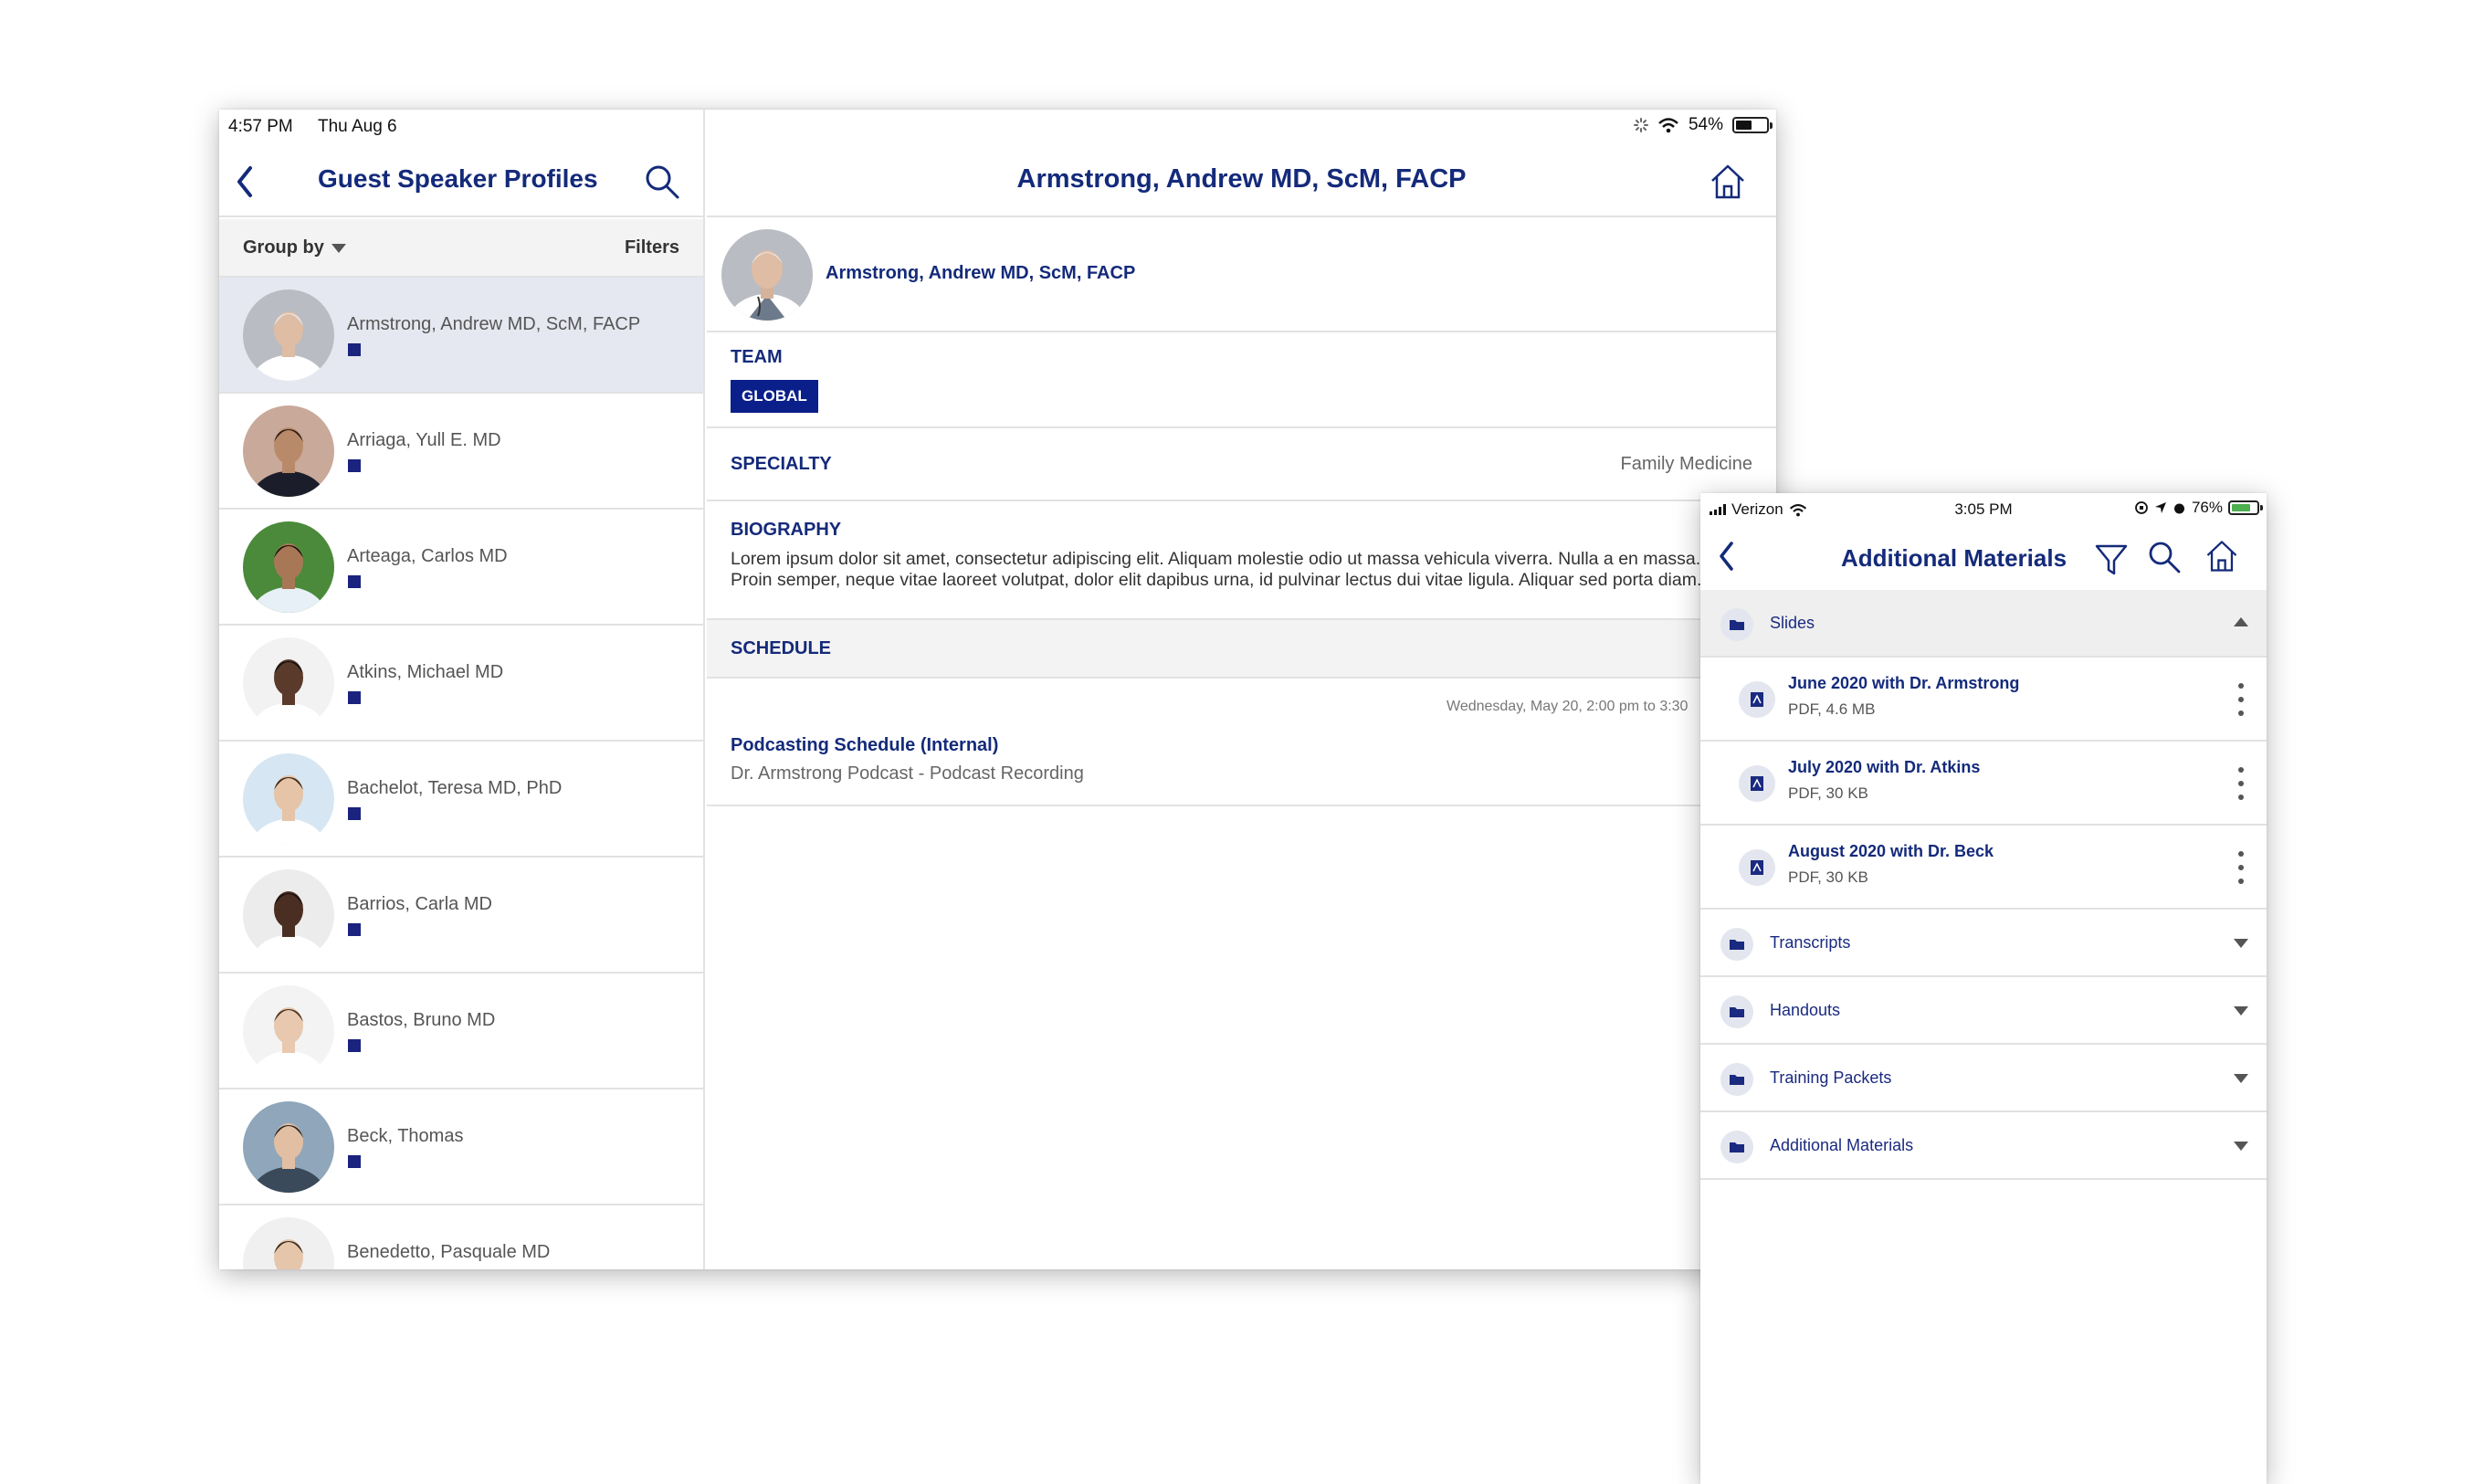 The width and height of the screenshot is (2483, 1484). I want to click on speaker-list-item: Bachelot, Teresa MD, PhD, so click(461, 800).